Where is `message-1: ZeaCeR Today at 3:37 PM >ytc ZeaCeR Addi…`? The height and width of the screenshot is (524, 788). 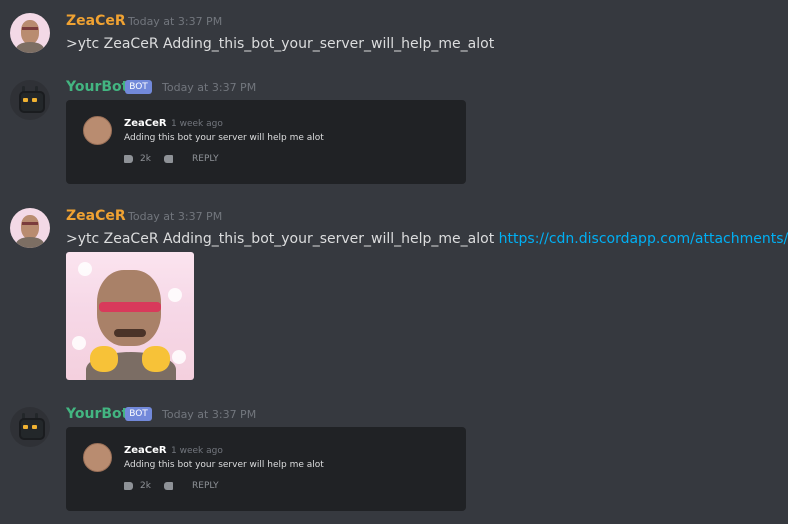 message-1: ZeaCeR Today at 3:37 PM >ytc ZeaCeR Addi… is located at coordinates (394, 35).